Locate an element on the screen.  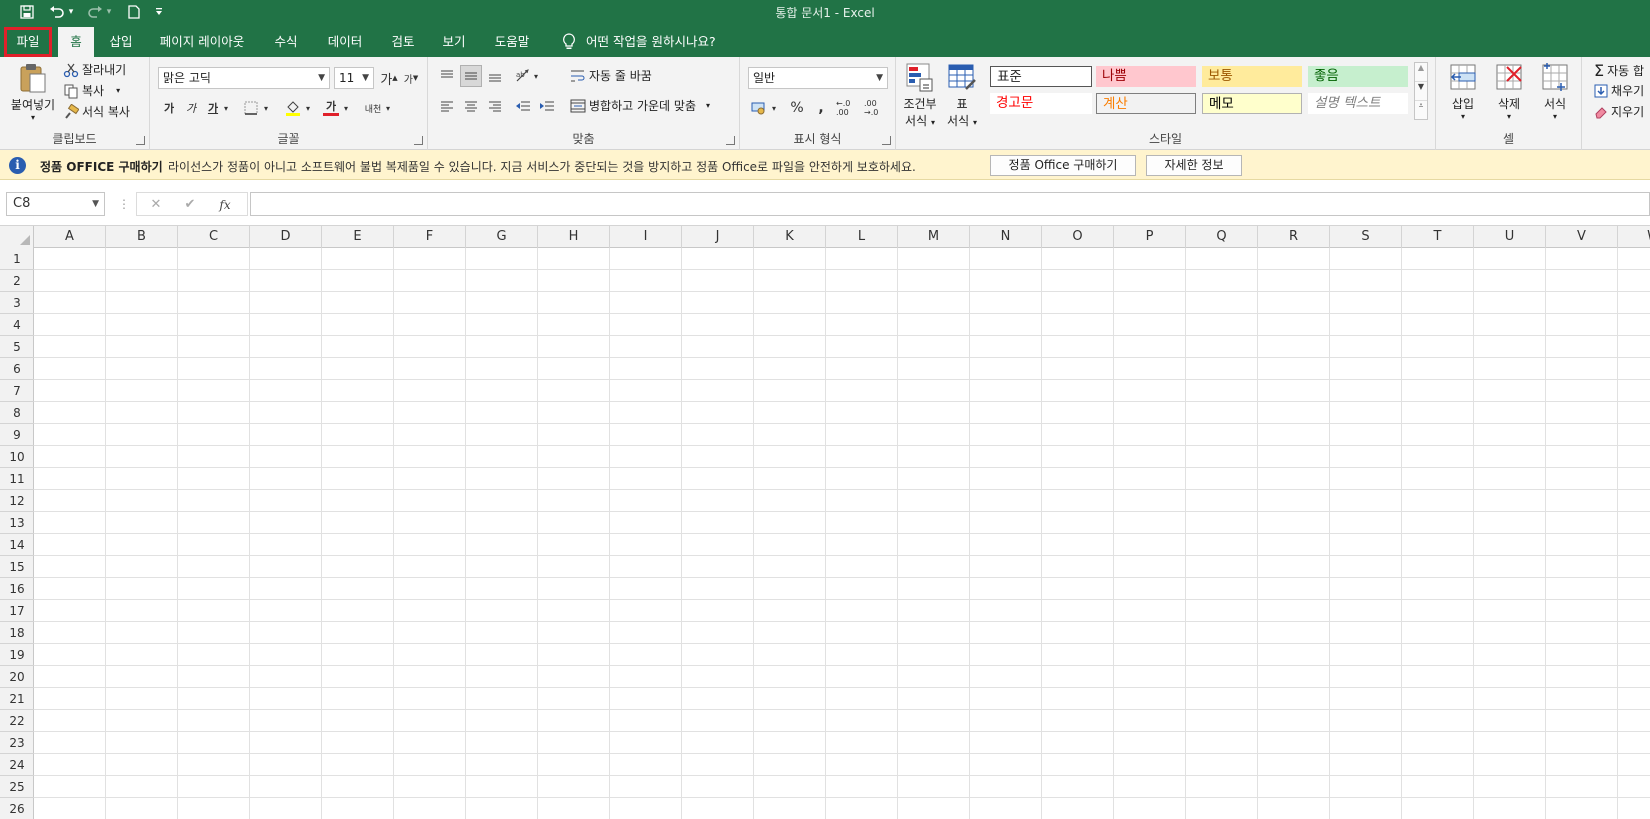
column-header-g: G is located at coordinates (502, 237).